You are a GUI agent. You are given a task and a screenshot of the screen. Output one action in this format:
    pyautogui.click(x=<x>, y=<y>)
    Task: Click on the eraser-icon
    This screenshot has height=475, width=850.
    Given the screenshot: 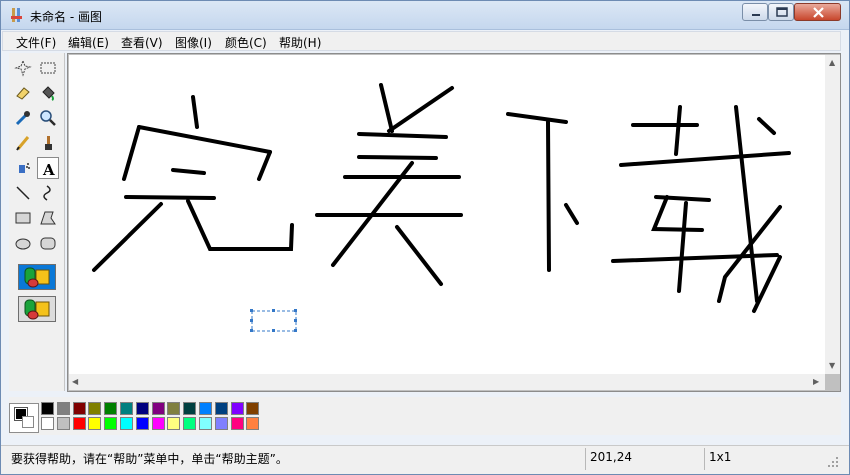 What is the action you would take?
    pyautogui.click(x=23, y=93)
    